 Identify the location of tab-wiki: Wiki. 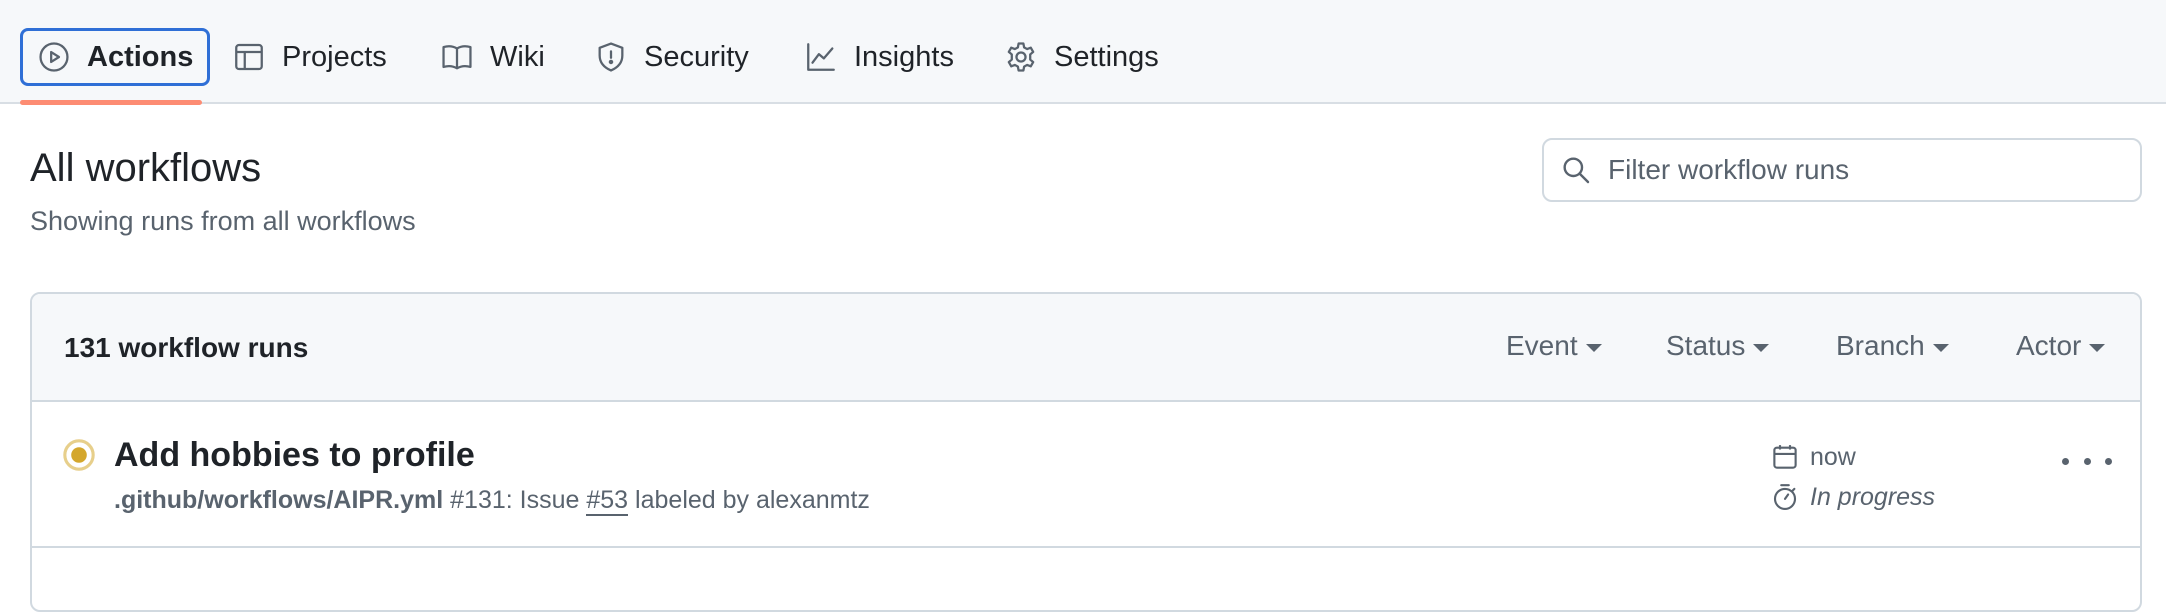
(492, 57).